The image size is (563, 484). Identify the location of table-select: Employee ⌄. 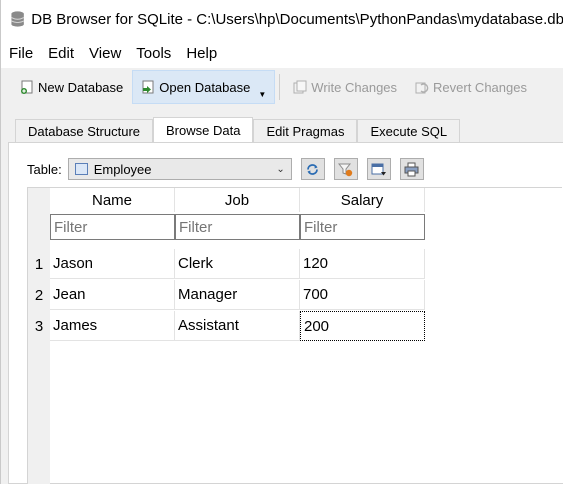
(179, 169).